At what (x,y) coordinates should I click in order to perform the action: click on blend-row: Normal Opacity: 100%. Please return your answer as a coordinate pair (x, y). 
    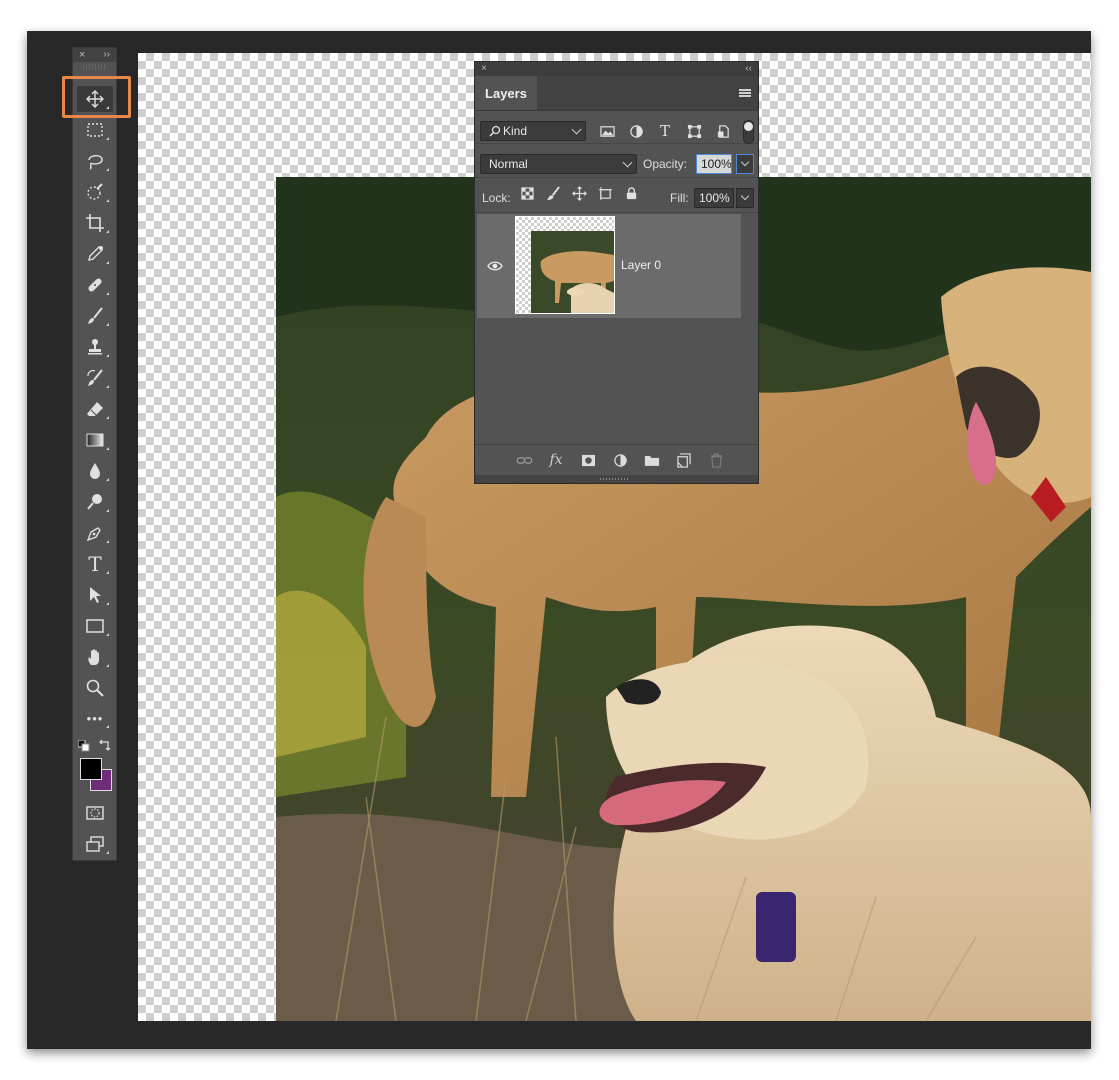
    Looking at the image, I should click on (616, 161).